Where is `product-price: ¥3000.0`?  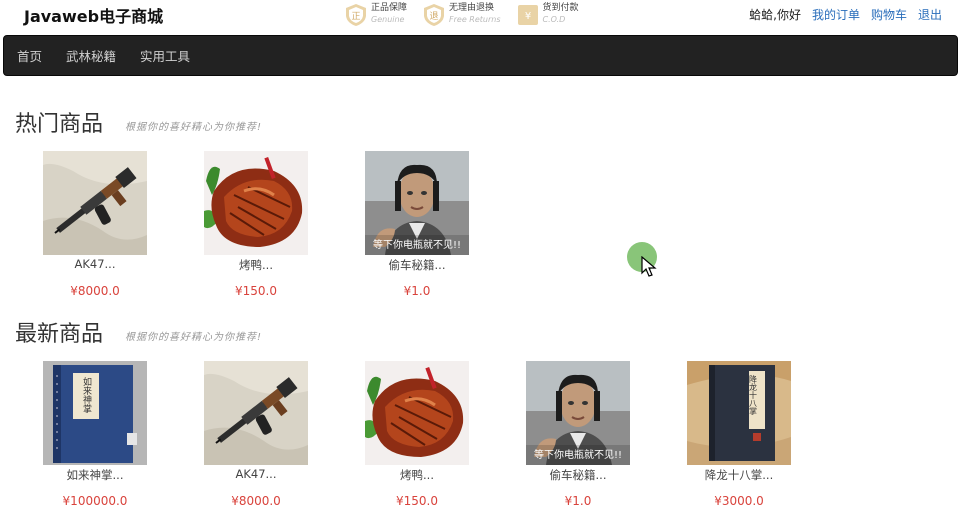 product-price: ¥3000.0 is located at coordinates (739, 501).